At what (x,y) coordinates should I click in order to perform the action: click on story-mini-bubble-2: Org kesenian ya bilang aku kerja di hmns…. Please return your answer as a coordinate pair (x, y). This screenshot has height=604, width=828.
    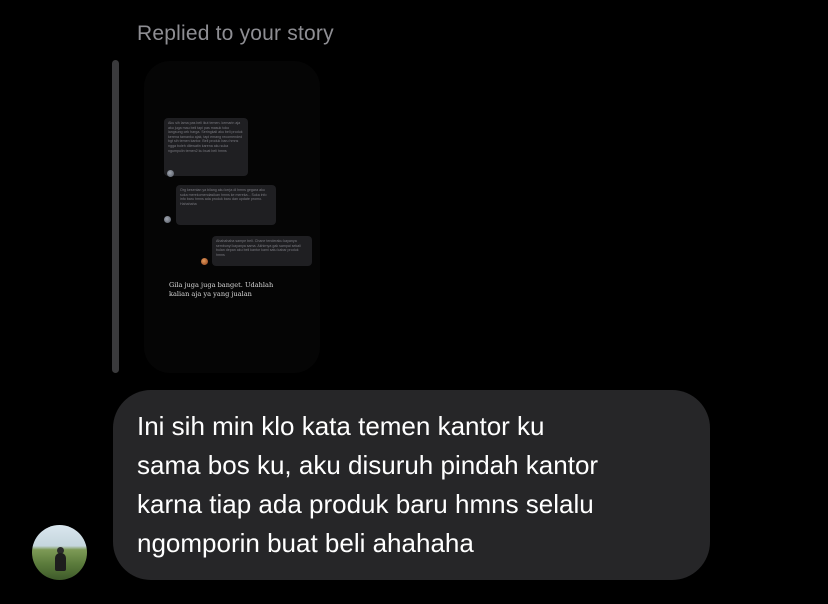
    Looking at the image, I should click on (226, 205).